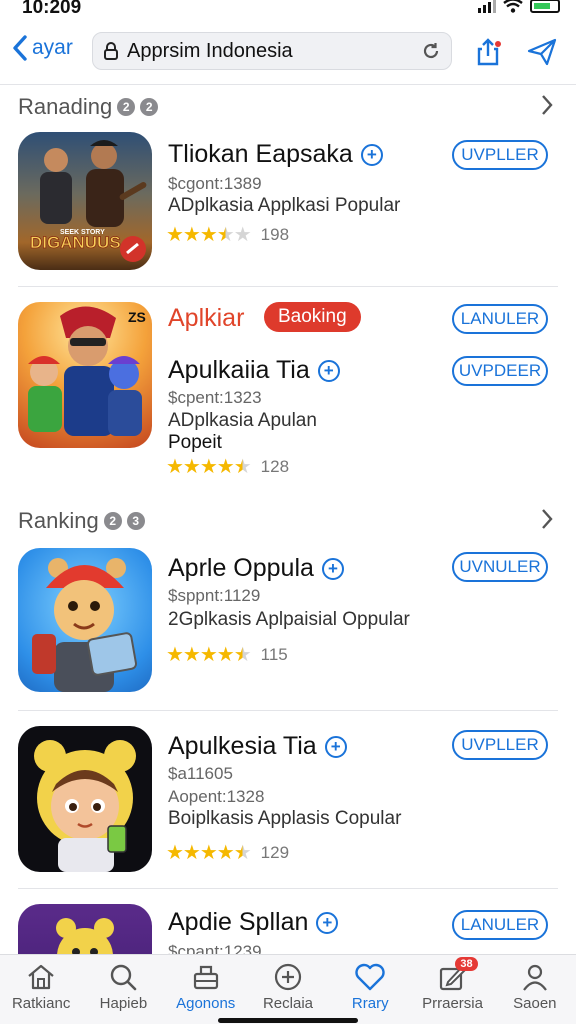  I want to click on booking-badge: Baoking, so click(312, 317).